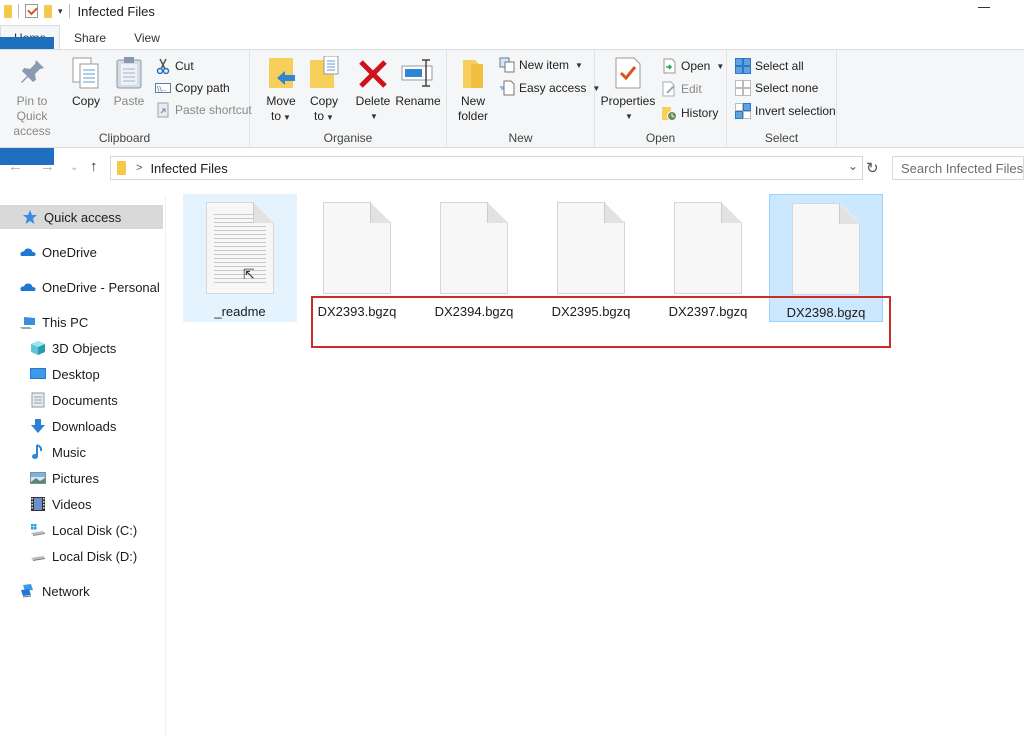 The image size is (1024, 738). What do you see at coordinates (31, 11) in the screenshot?
I see `properties-icon` at bounding box center [31, 11].